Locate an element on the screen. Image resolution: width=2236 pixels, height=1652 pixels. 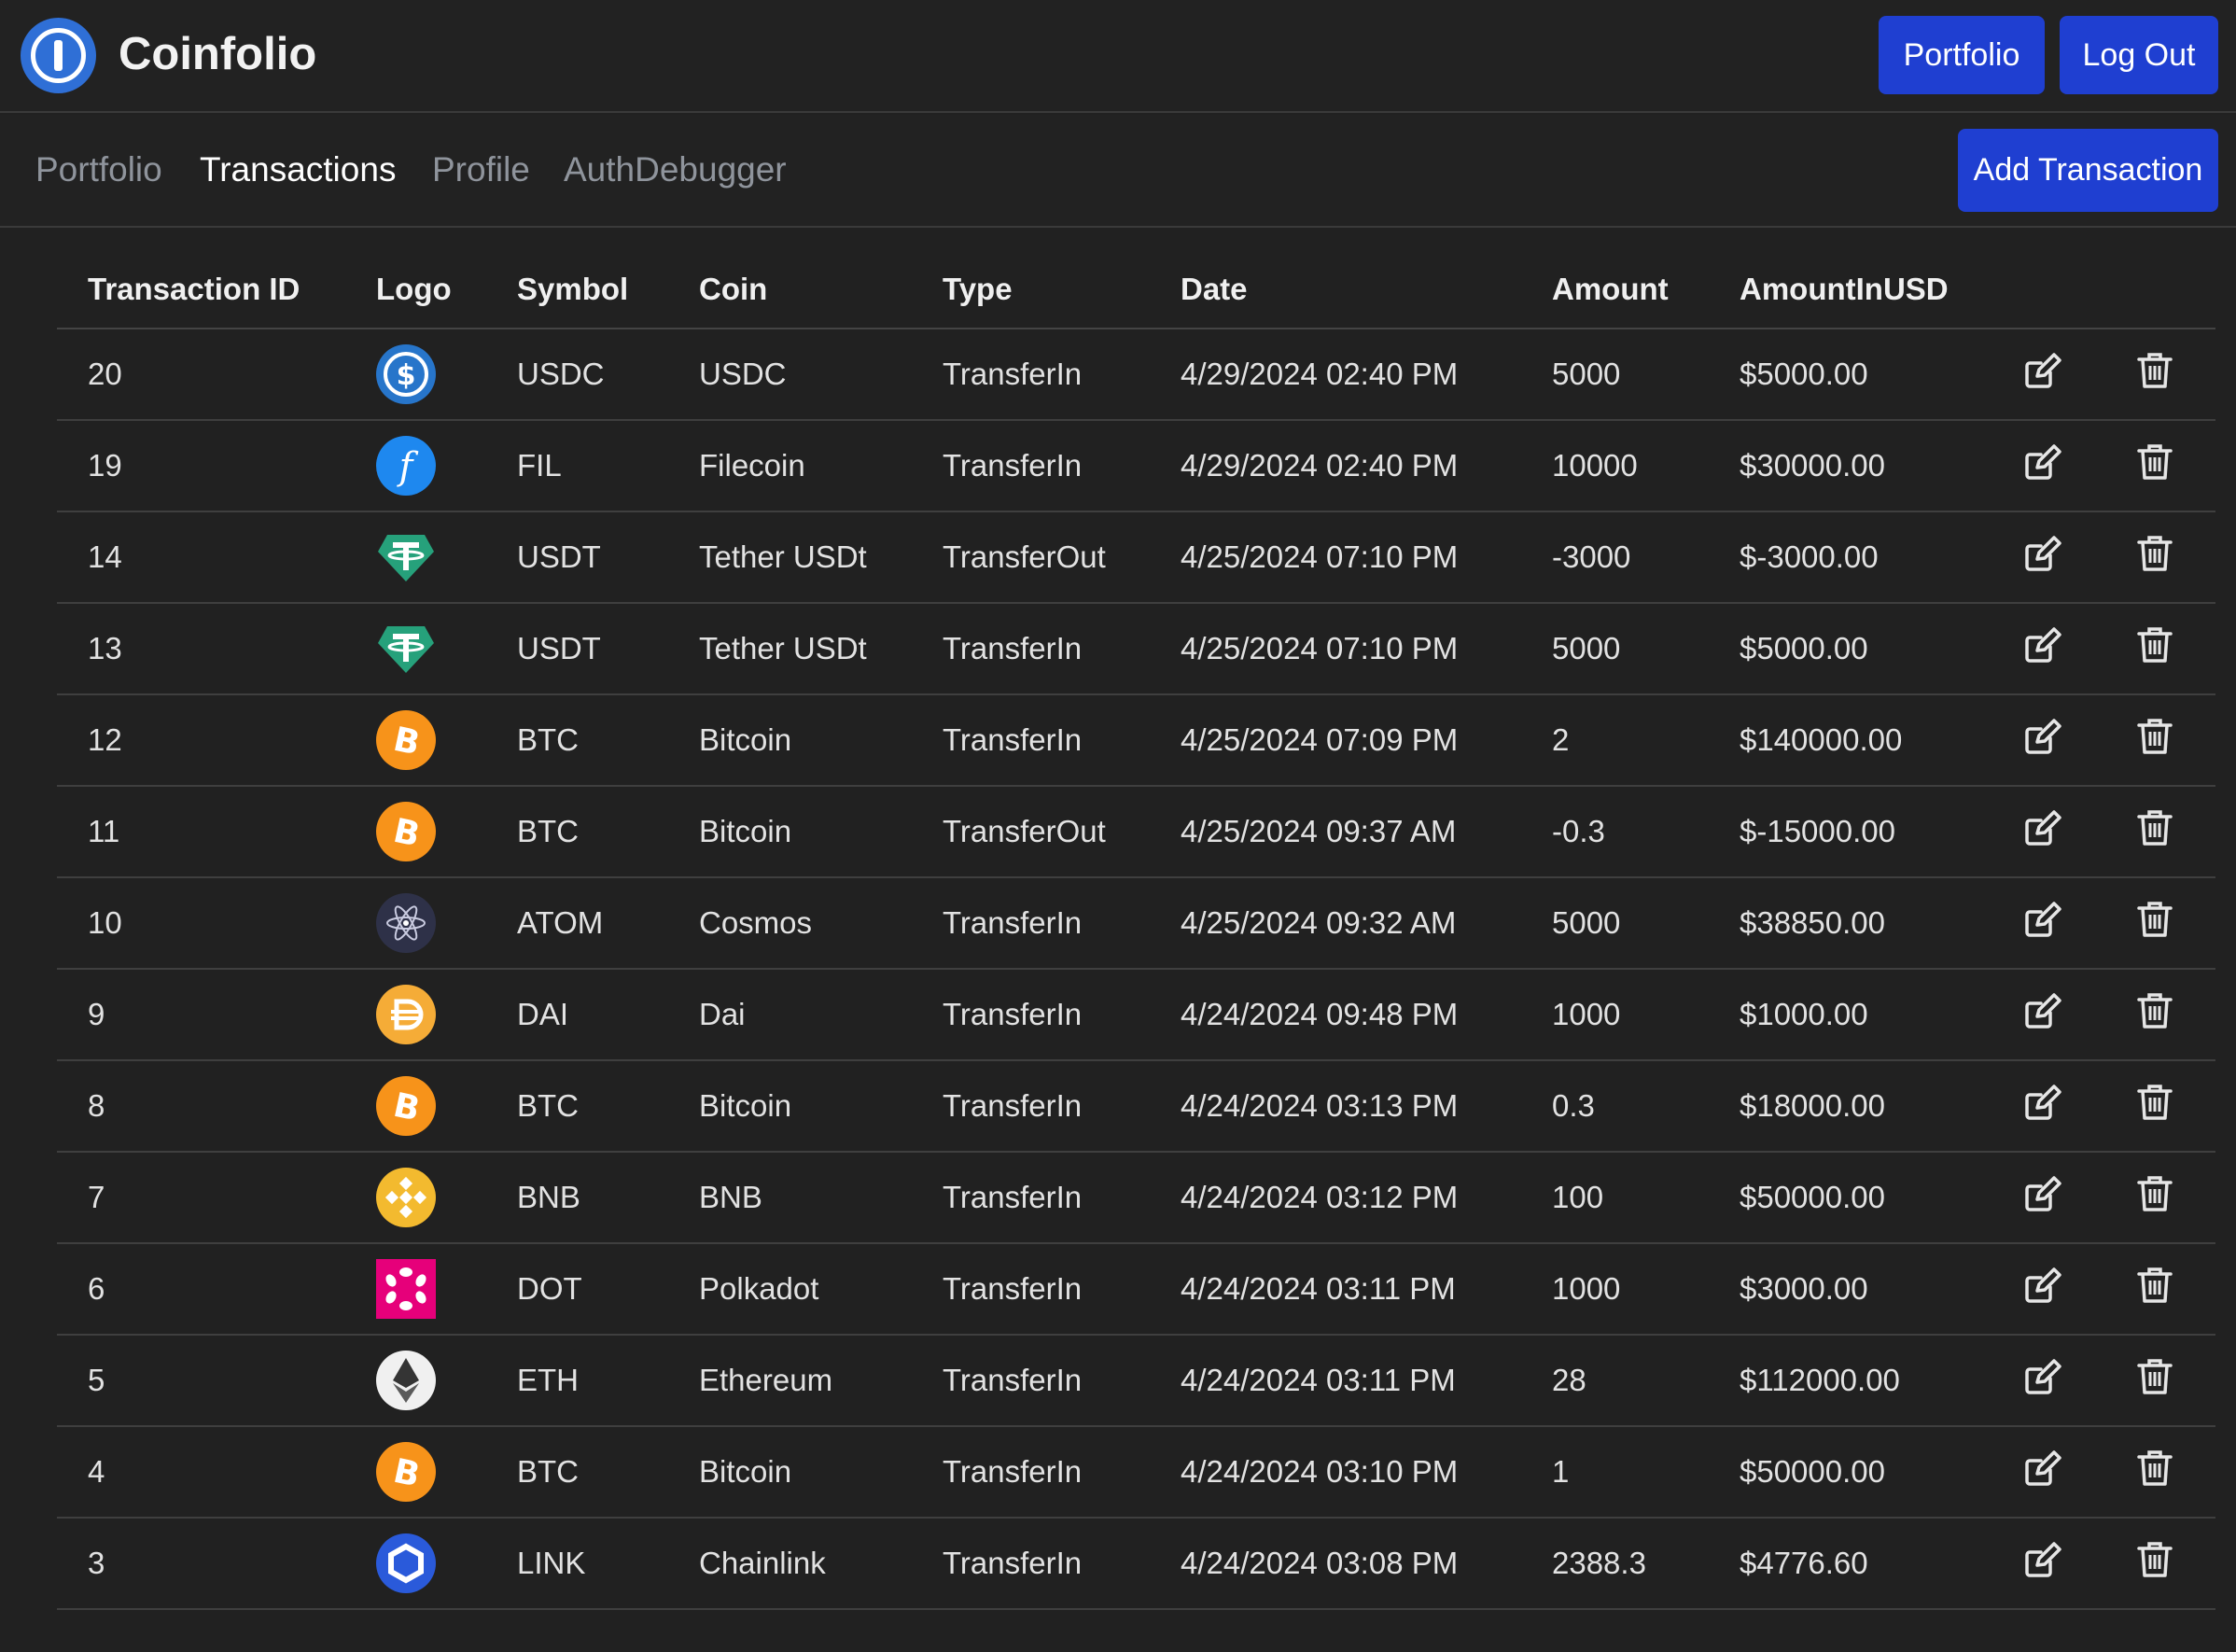
cell-transaction-id: 6 is located at coordinates (201, 1289).